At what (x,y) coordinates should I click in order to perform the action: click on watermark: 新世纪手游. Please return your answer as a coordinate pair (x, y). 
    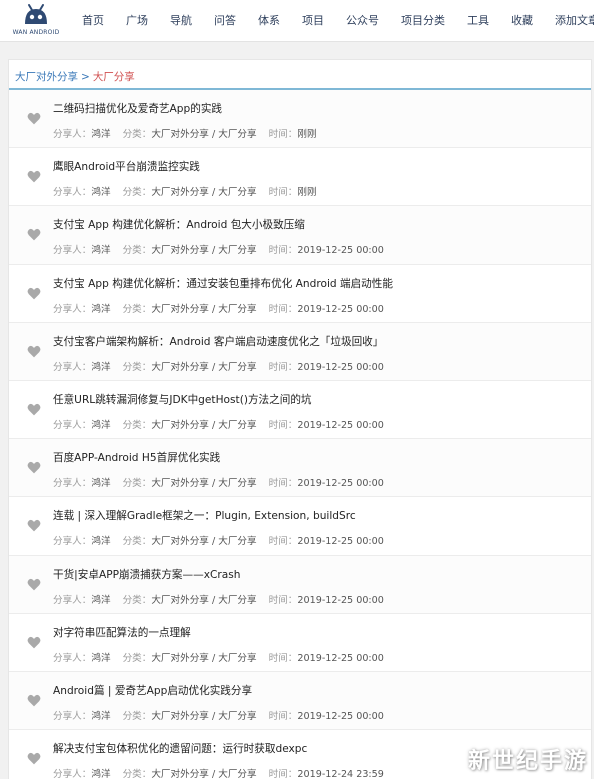
    Looking at the image, I should click on (527, 761).